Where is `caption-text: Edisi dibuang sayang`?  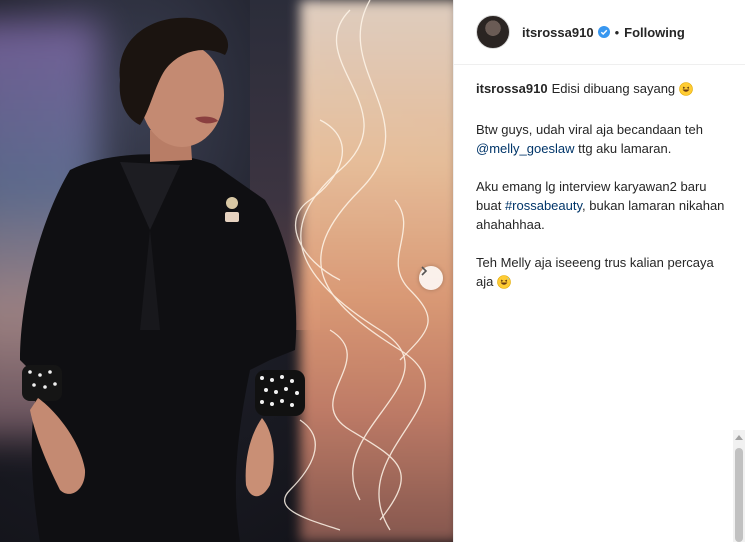 caption-text: Edisi dibuang sayang is located at coordinates (613, 88).